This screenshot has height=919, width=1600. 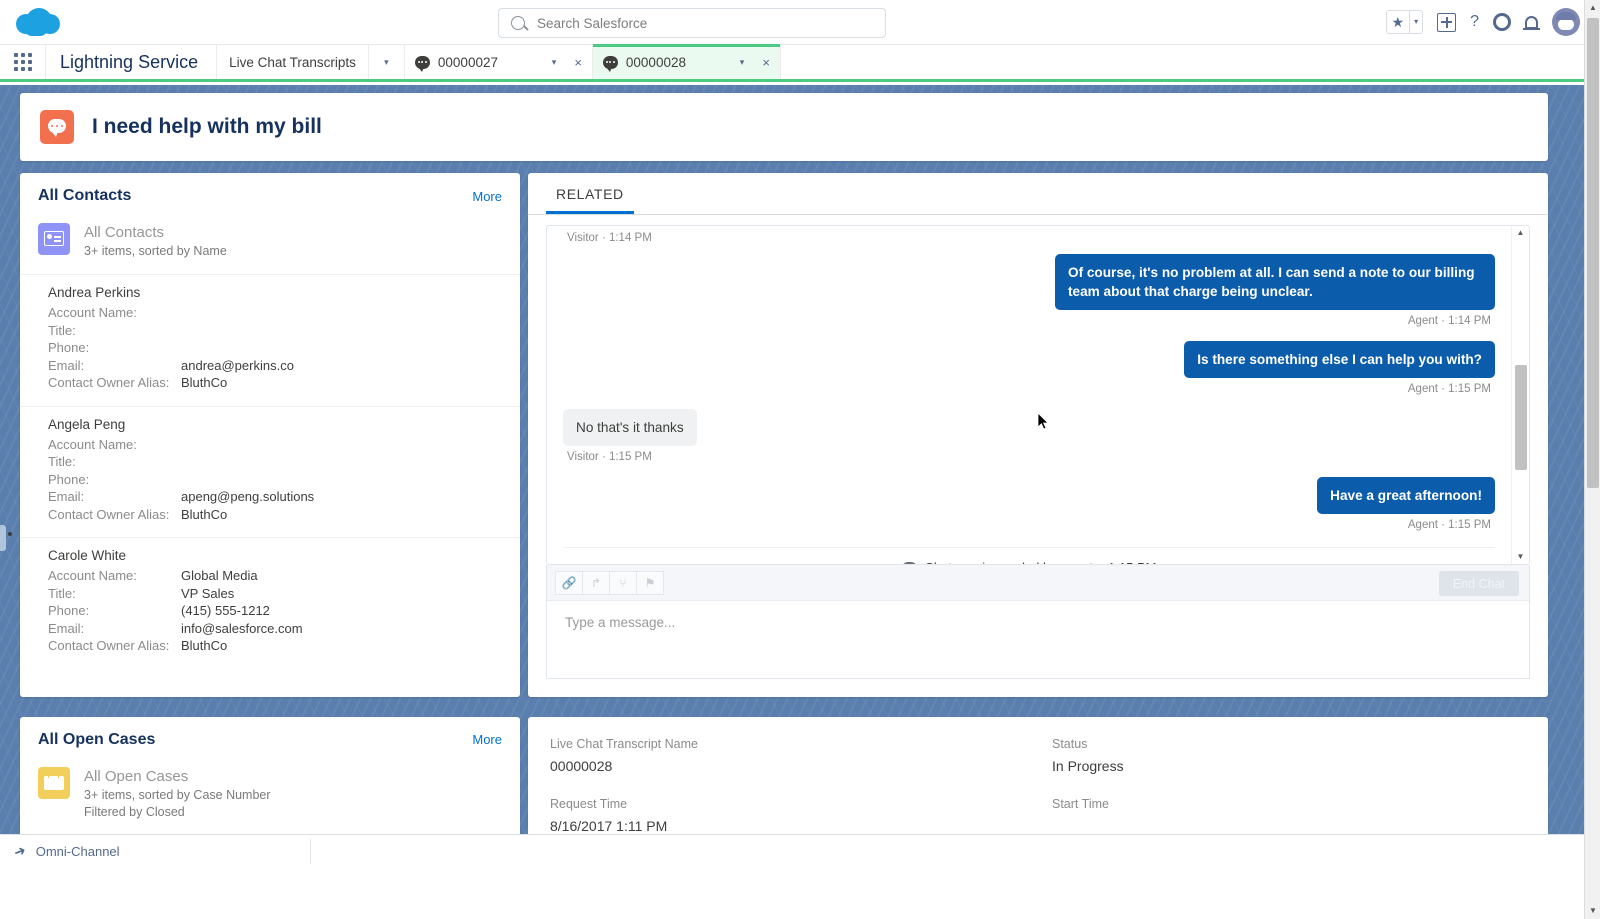 What do you see at coordinates (62, 330) in the screenshot?
I see `field-label: Title:` at bounding box center [62, 330].